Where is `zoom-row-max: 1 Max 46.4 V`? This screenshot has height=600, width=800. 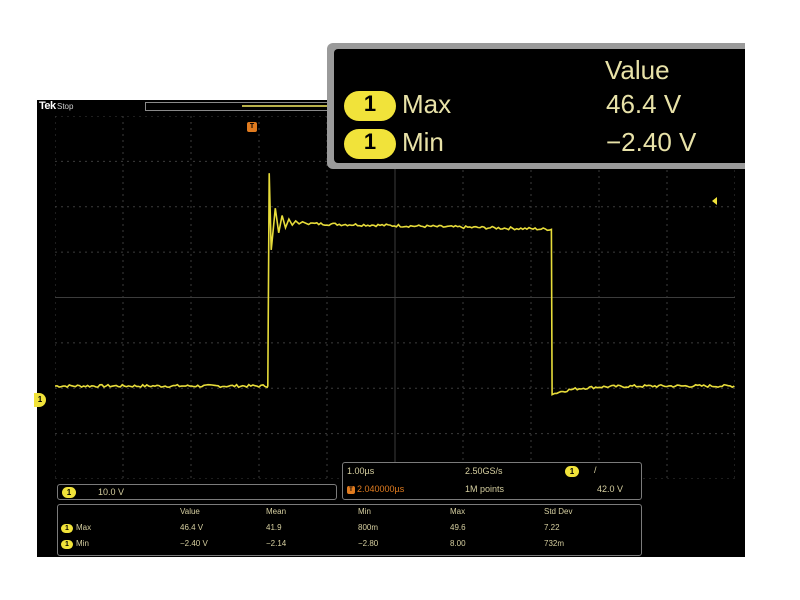
zoom-row-max: 1 Max 46.4 V is located at coordinates (544, 106).